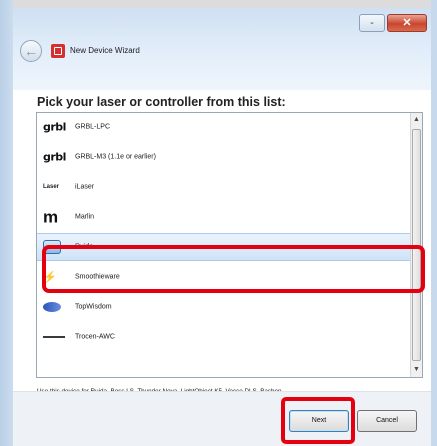 Image resolution: width=437 pixels, height=446 pixels. What do you see at coordinates (223, 127) in the screenshot?
I see `list-item-grbl-lpc: grbl GRBL-LPC` at bounding box center [223, 127].